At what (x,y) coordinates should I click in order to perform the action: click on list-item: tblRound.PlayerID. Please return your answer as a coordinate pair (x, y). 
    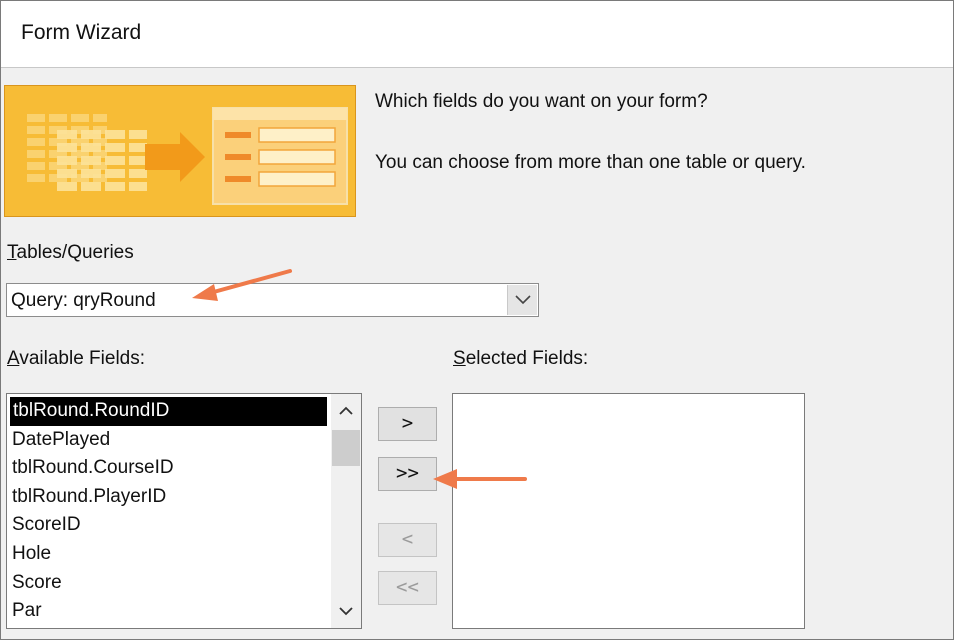
    Looking at the image, I should click on (168, 497).